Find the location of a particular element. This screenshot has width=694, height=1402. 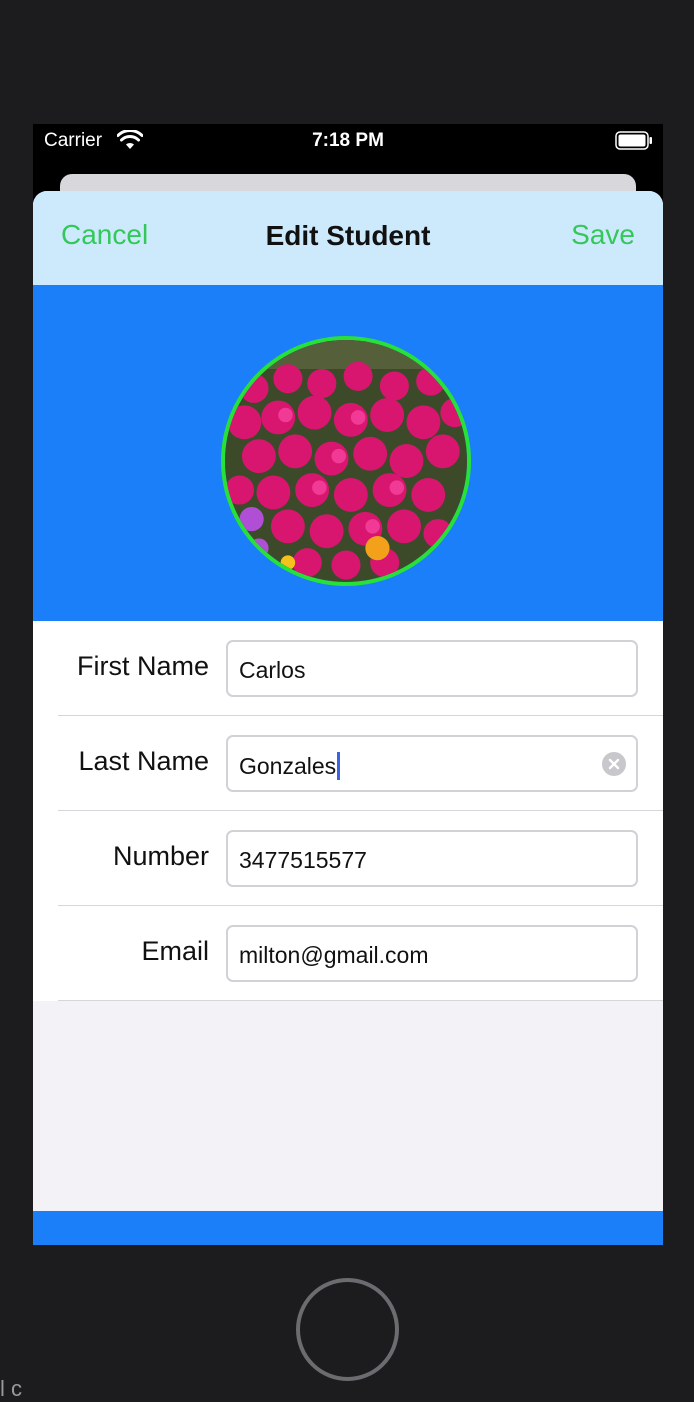

number-label: Number is located at coordinates (160, 856).